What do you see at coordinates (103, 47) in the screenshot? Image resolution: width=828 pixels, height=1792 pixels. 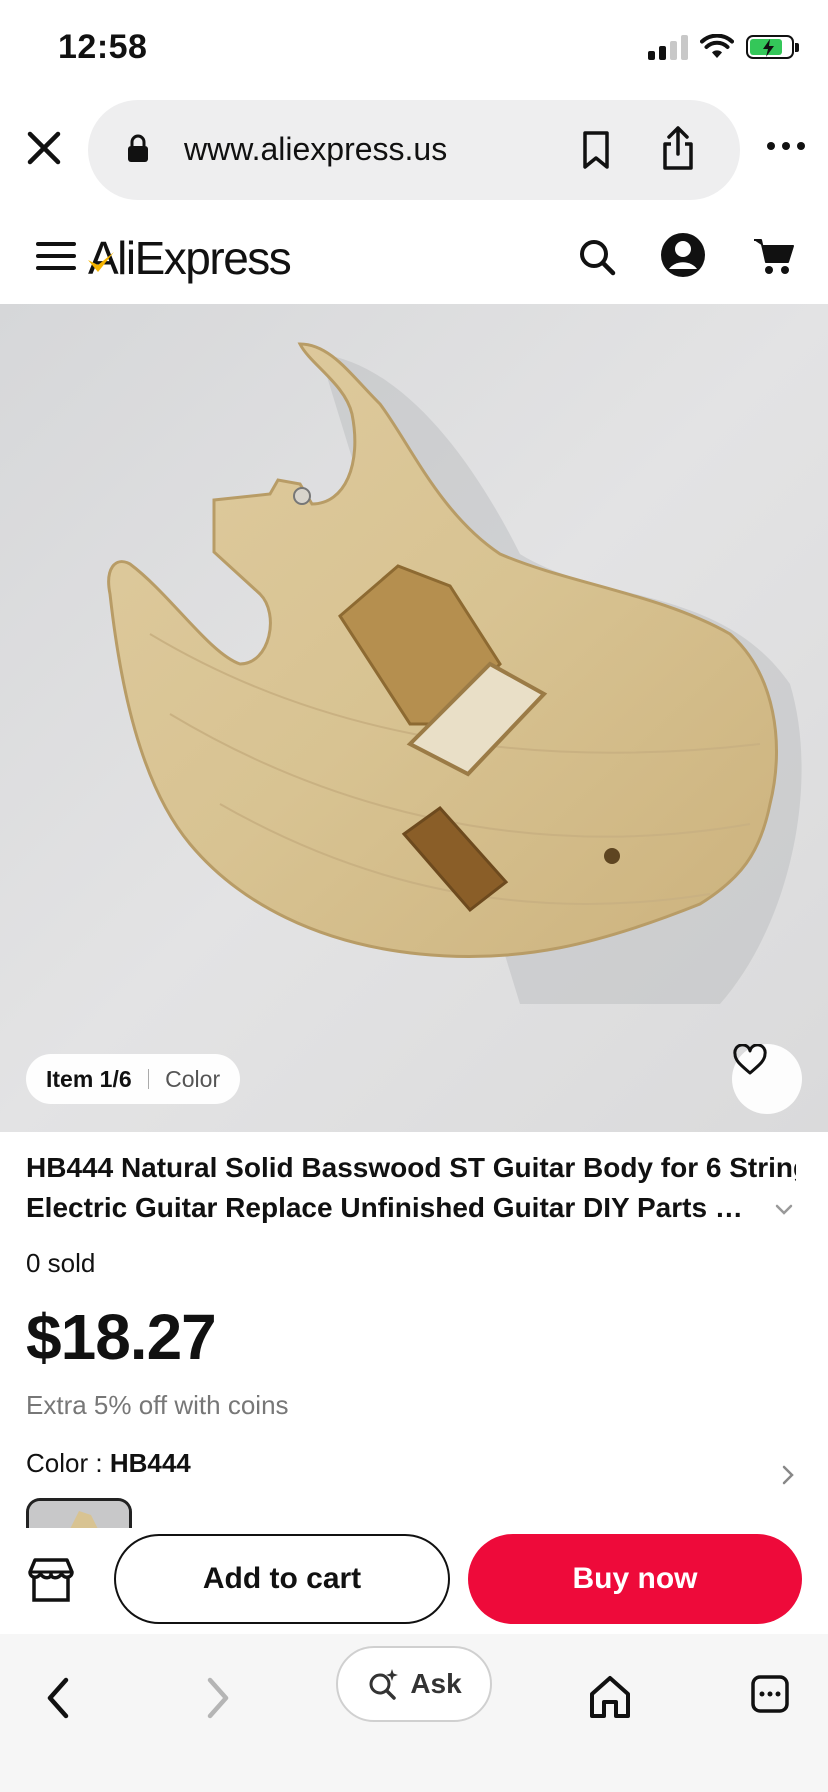 I see `status-time: 12:58` at bounding box center [103, 47].